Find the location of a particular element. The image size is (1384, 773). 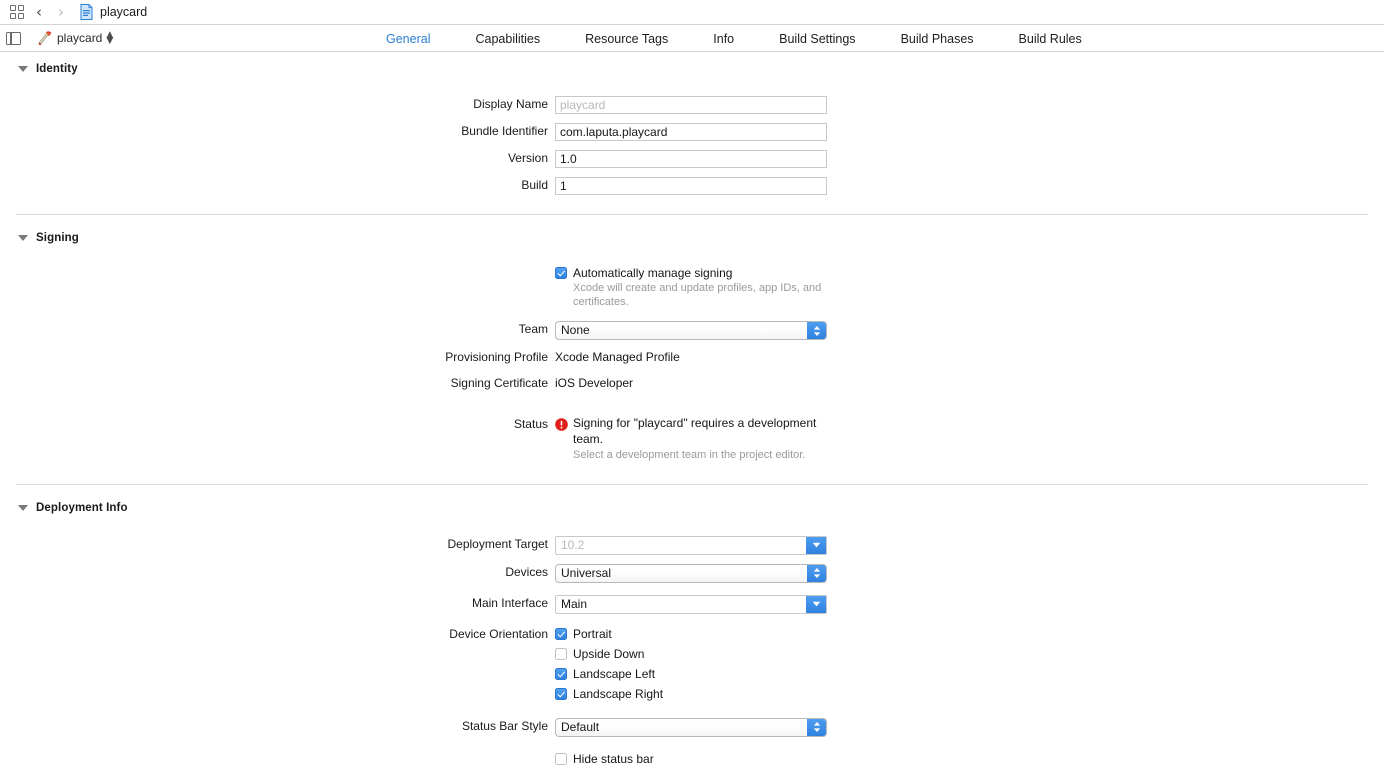

field-row-team: Team None is located at coordinates (692, 330).